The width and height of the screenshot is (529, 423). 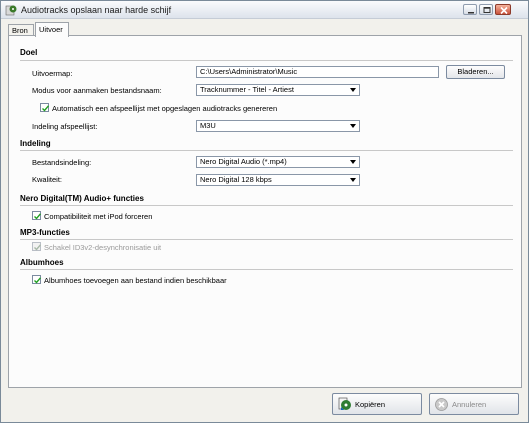 I want to click on nero-app-icon, so click(x=11, y=10).